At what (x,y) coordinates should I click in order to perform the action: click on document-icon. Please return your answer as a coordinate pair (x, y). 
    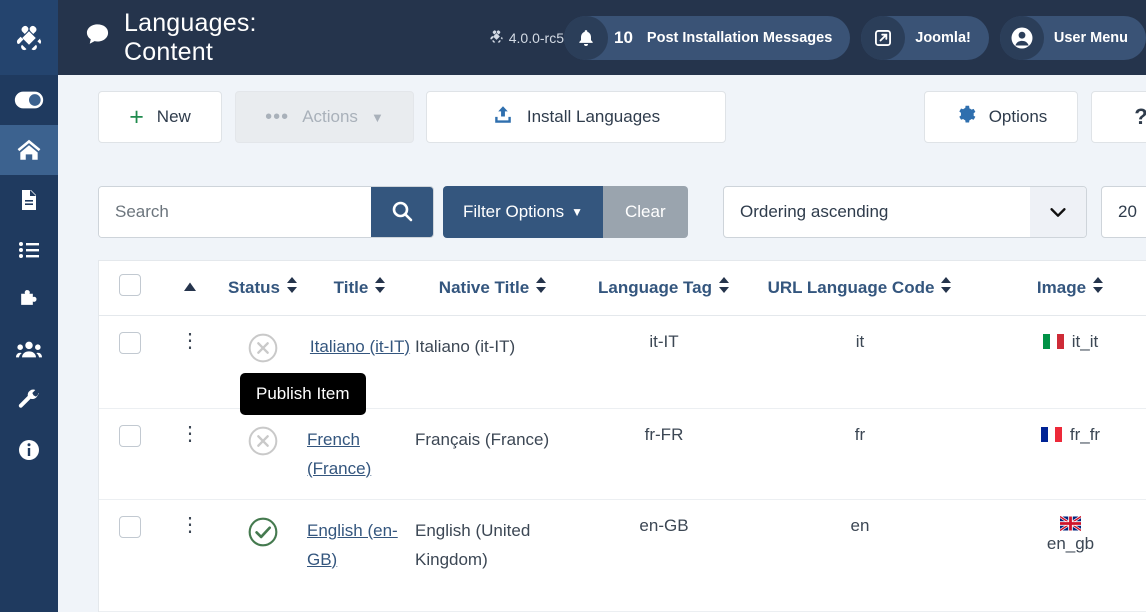
    Looking at the image, I should click on (29, 200).